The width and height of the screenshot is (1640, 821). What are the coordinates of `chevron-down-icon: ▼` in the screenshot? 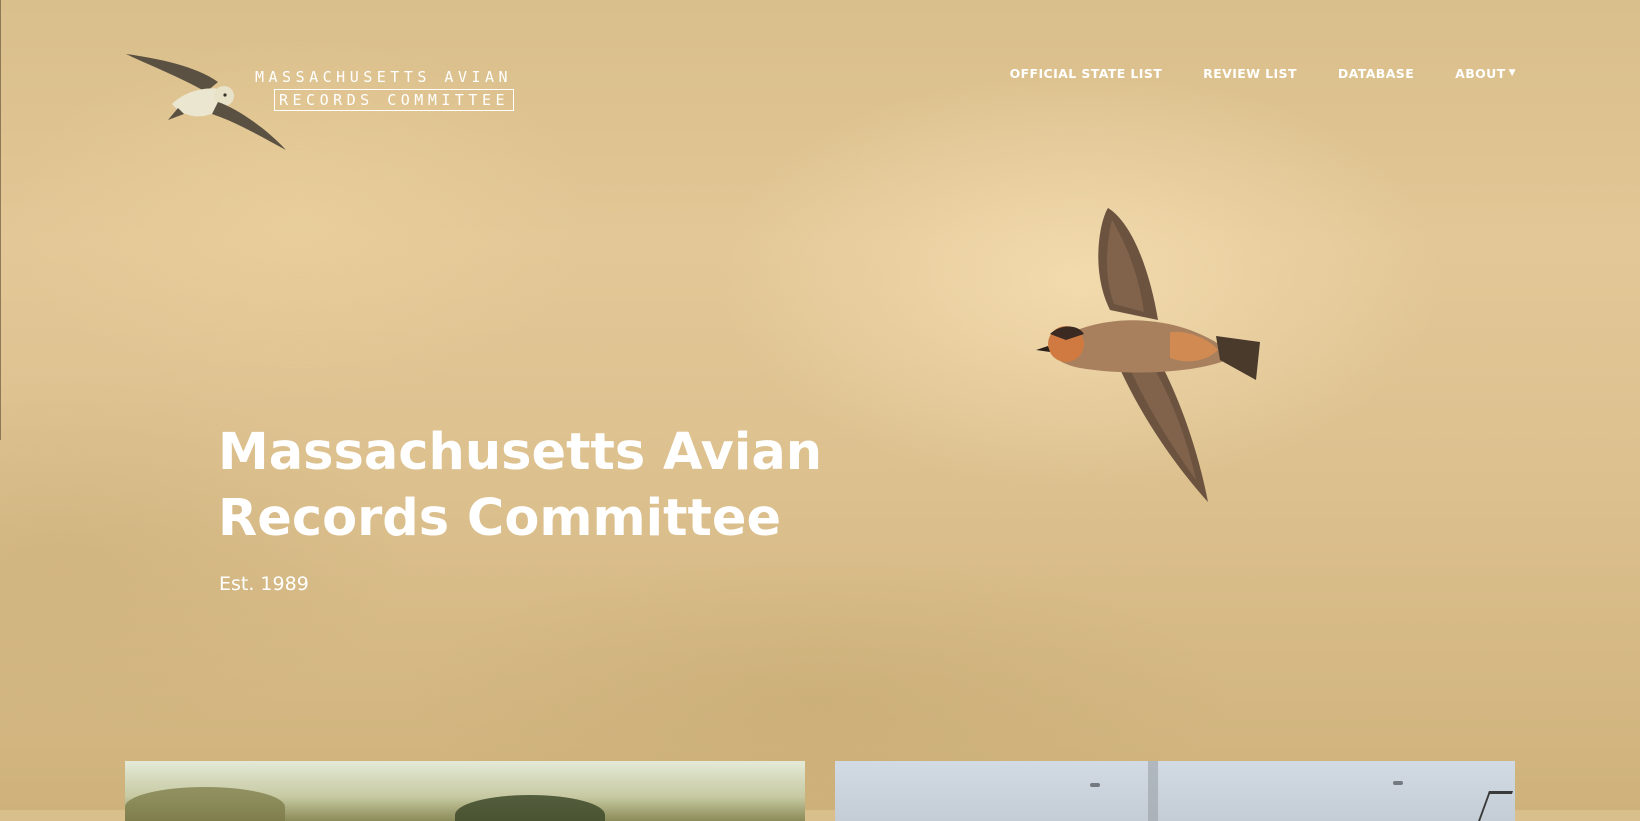 It's located at (1512, 72).